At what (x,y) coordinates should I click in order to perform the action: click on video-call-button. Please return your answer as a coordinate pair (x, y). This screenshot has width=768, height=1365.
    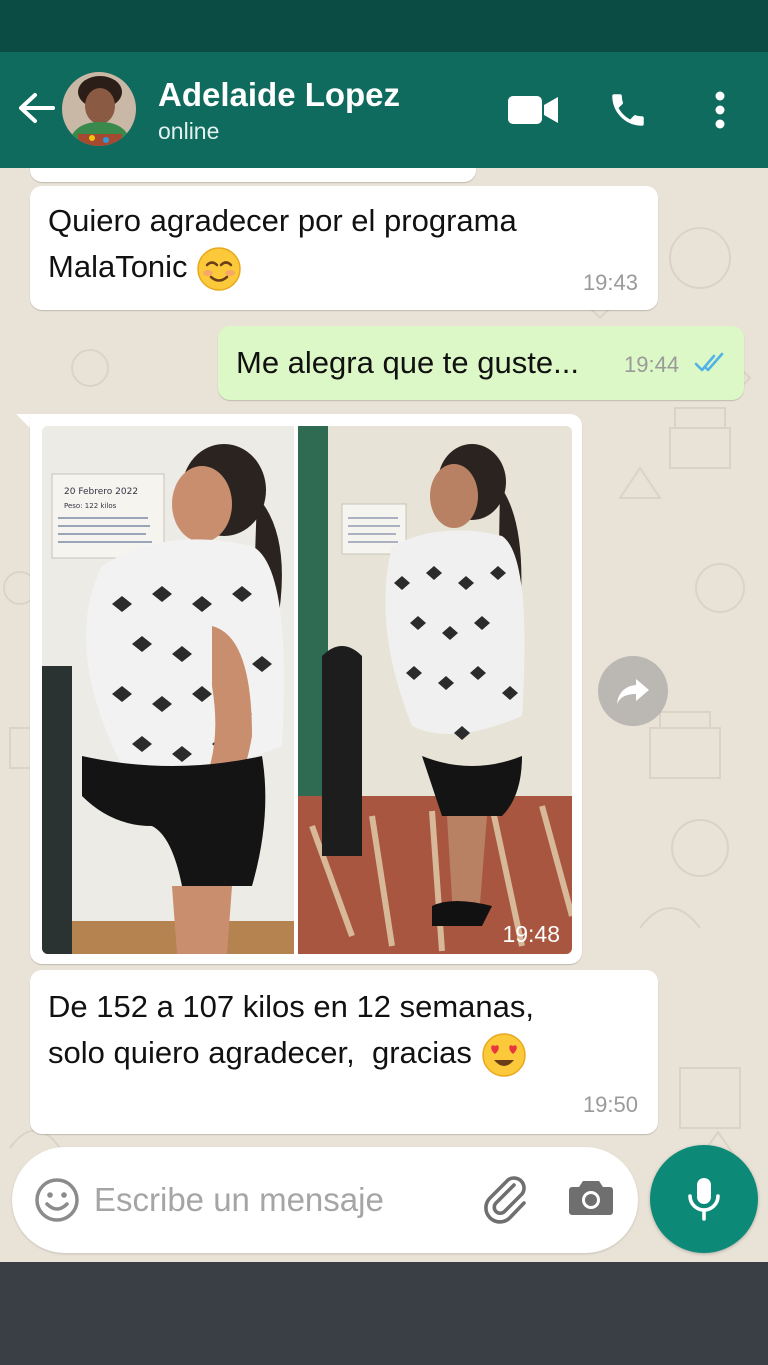
    Looking at the image, I should click on (533, 110).